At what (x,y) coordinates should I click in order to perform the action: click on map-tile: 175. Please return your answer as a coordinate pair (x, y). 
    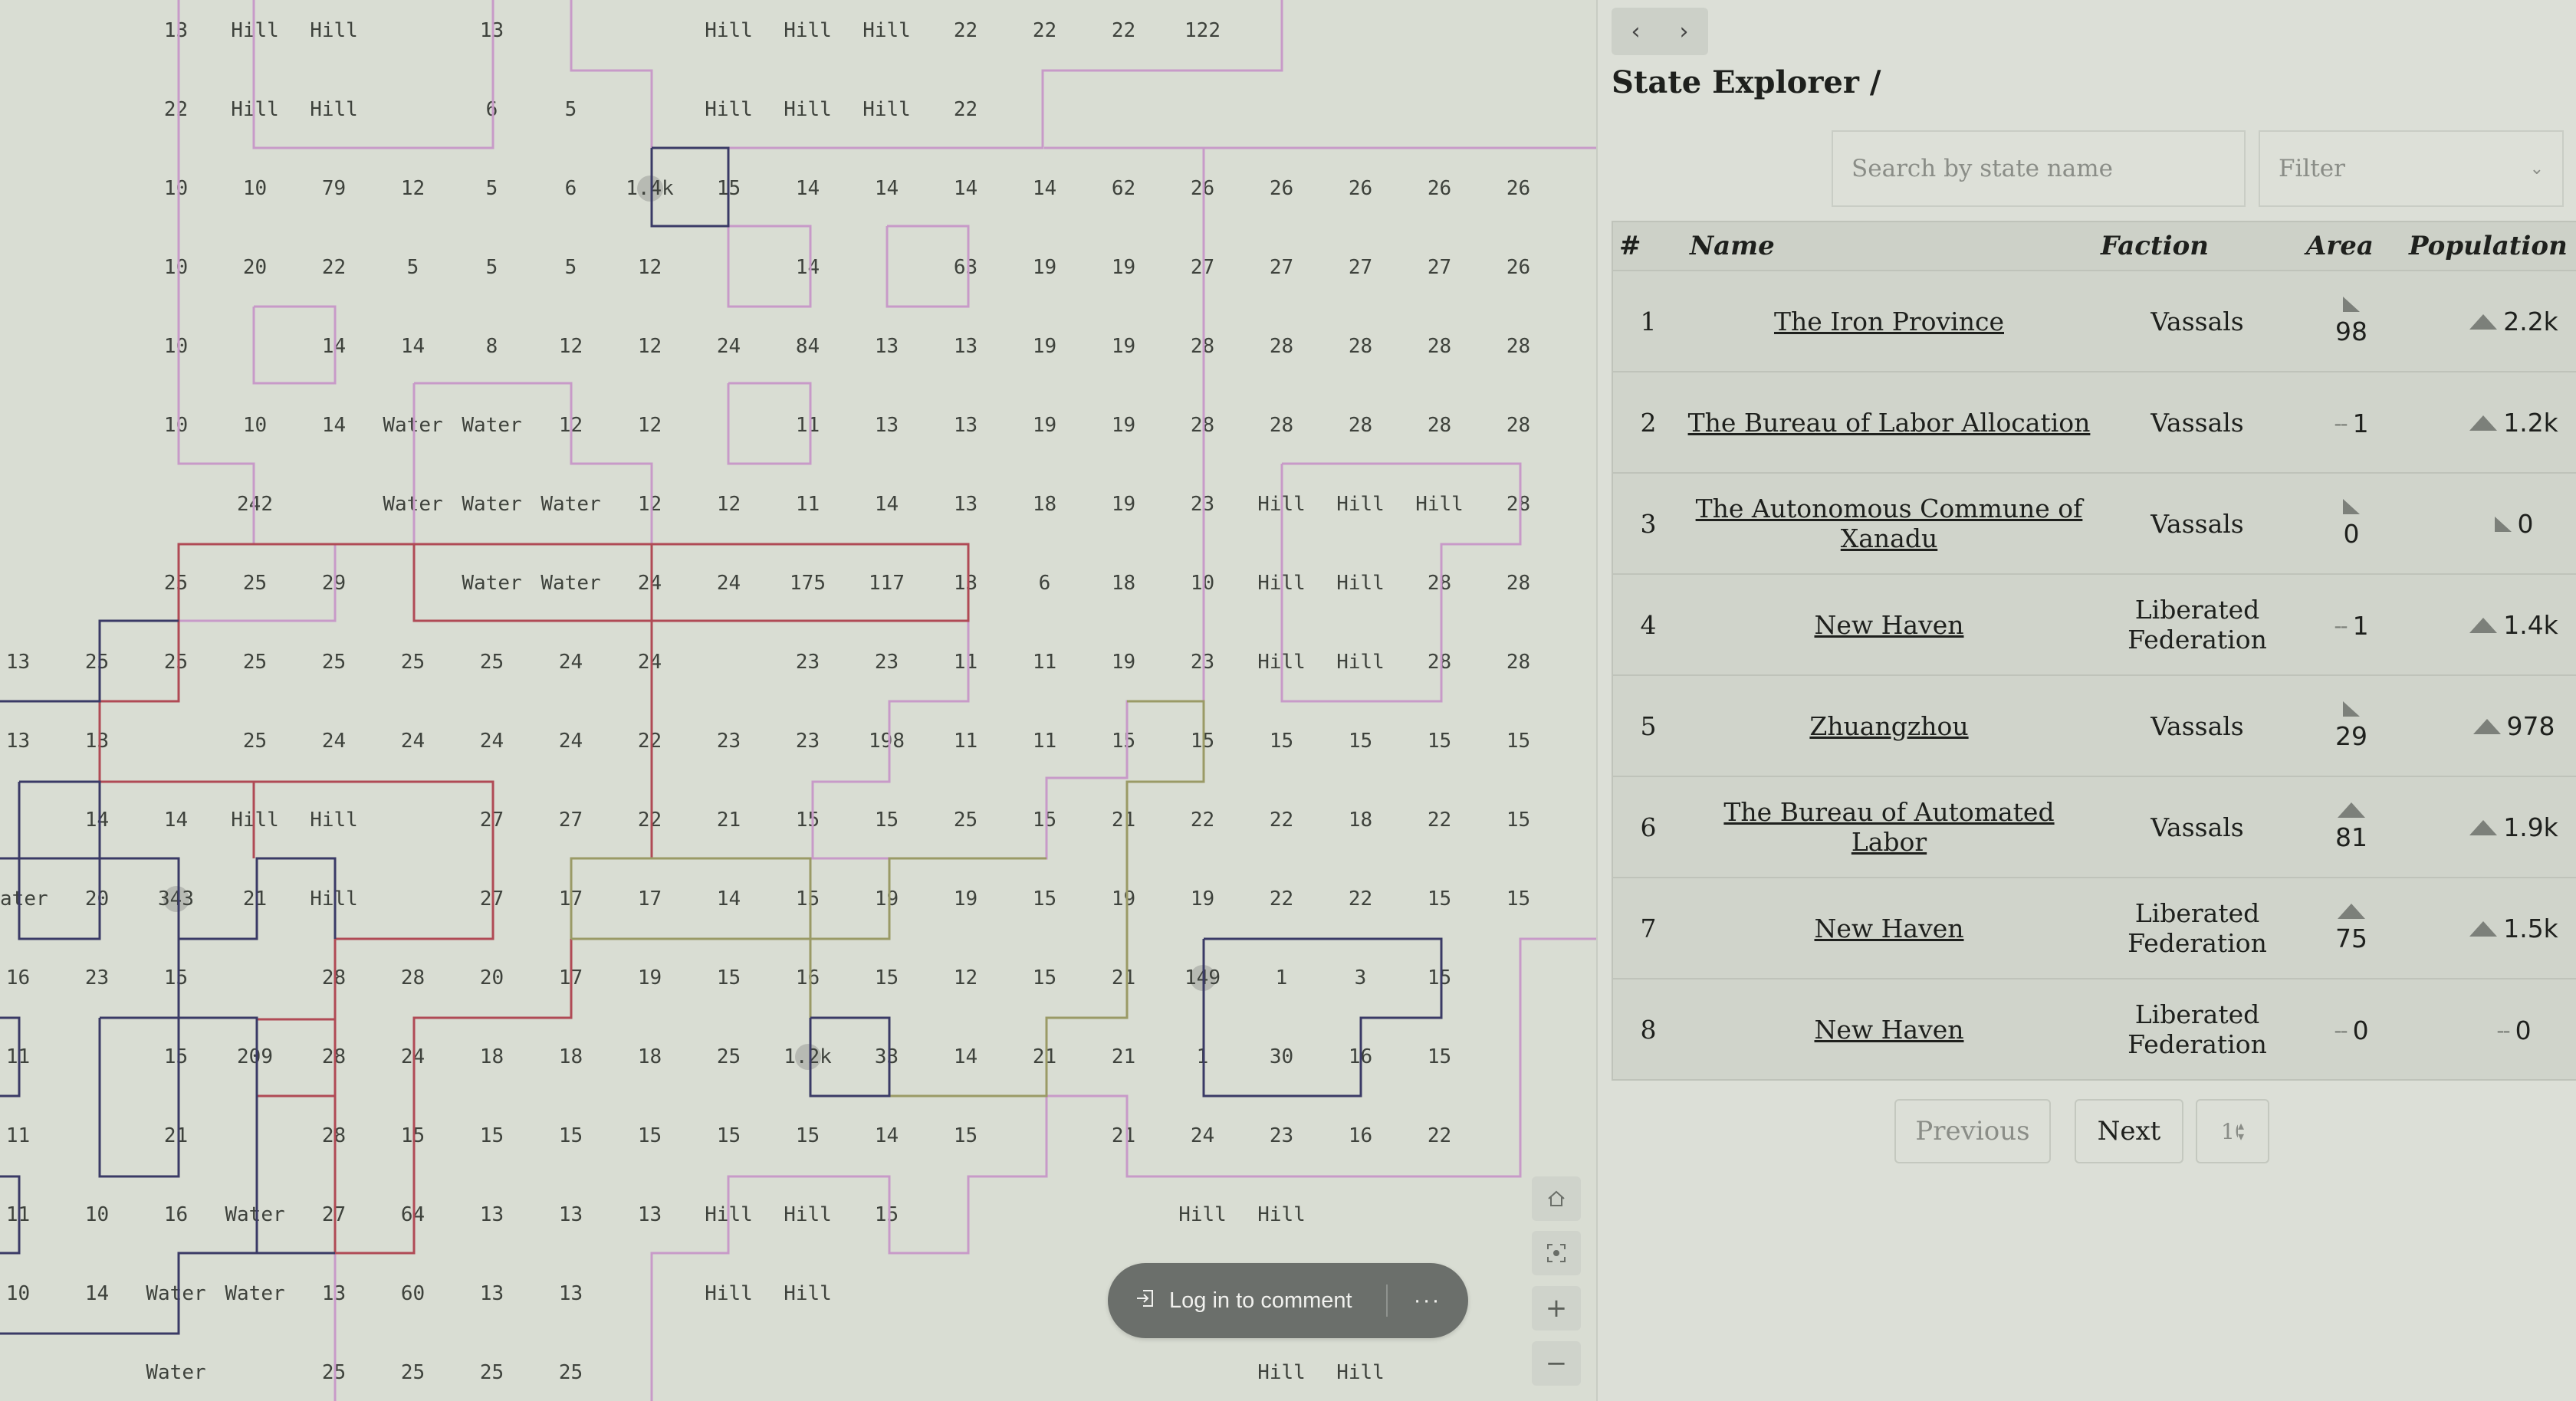
    Looking at the image, I should click on (808, 582).